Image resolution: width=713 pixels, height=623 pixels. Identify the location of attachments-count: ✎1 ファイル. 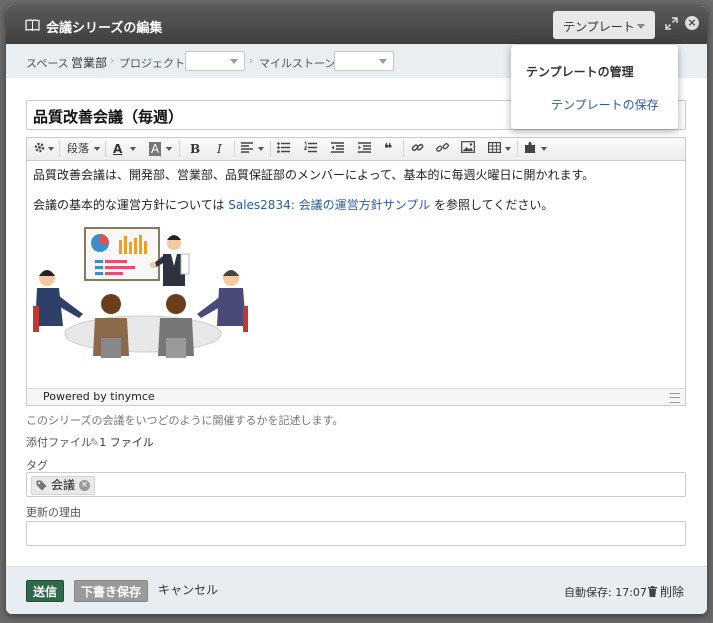
(122, 442).